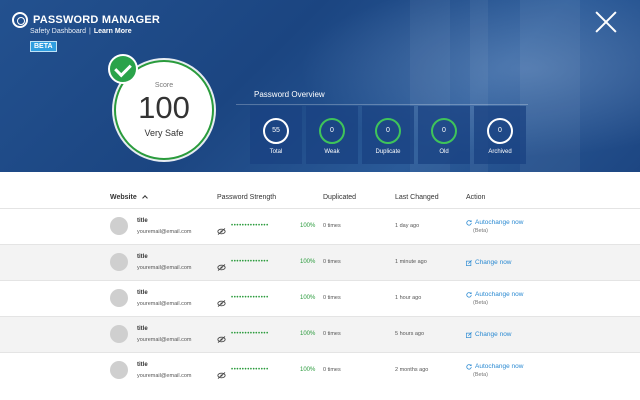 The width and height of the screenshot is (640, 400). What do you see at coordinates (500, 152) in the screenshot?
I see `overview-label: Archived` at bounding box center [500, 152].